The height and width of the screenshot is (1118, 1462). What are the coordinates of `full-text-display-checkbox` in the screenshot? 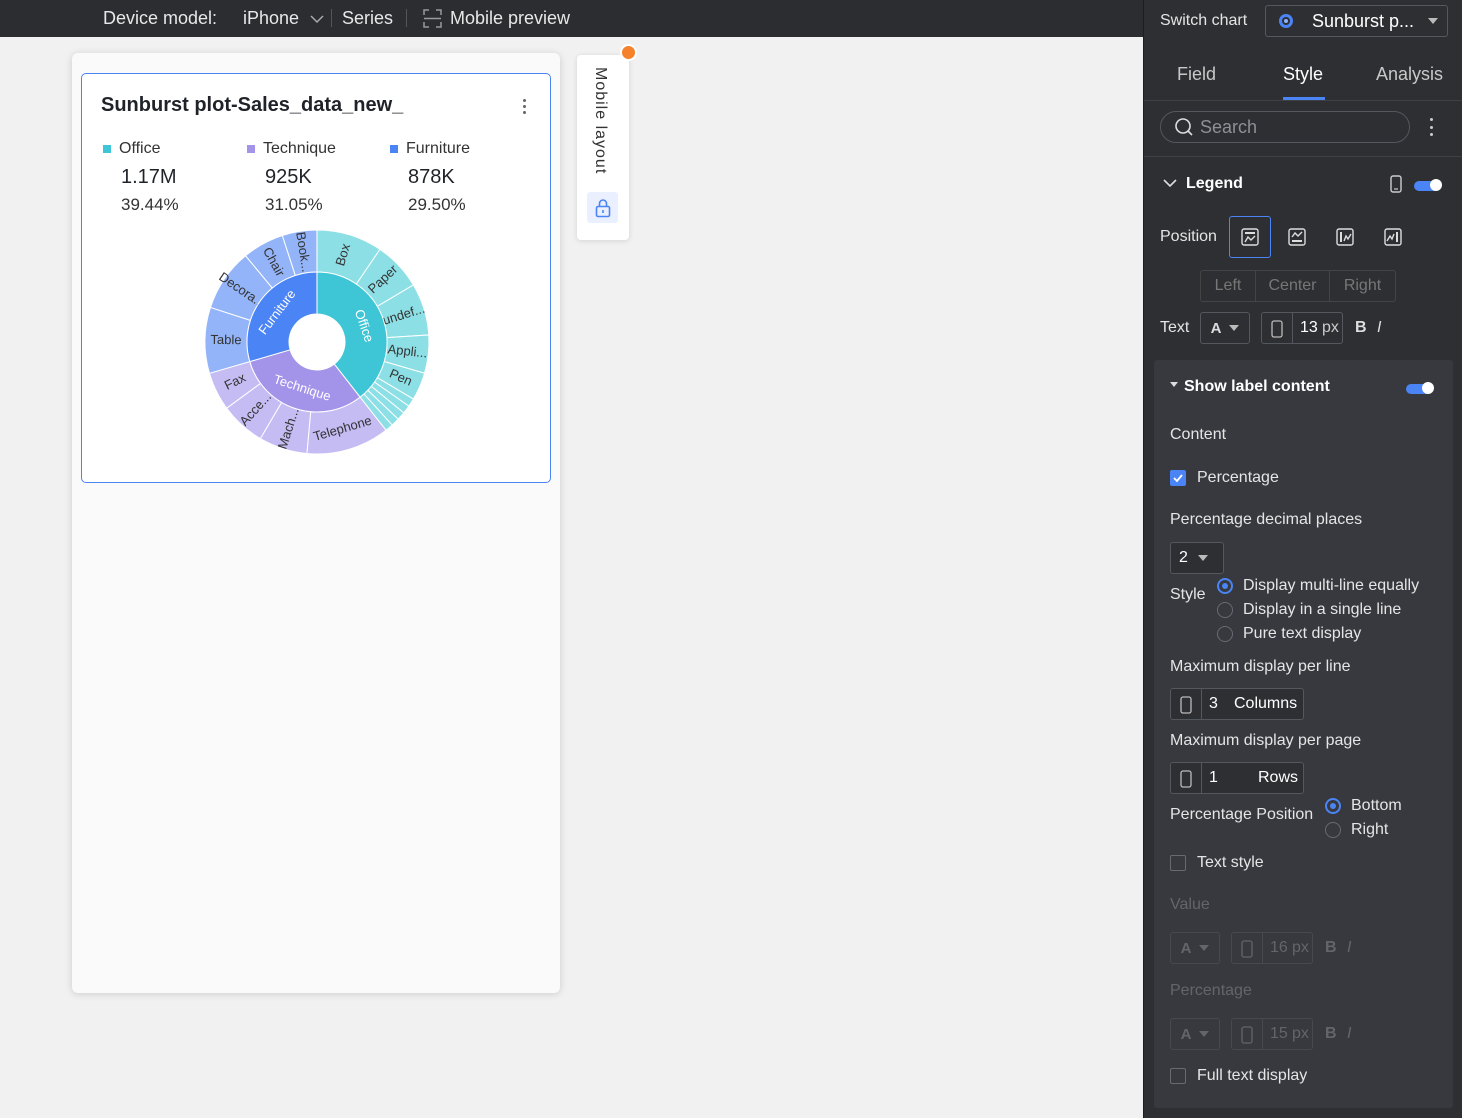 It's located at (1178, 1076).